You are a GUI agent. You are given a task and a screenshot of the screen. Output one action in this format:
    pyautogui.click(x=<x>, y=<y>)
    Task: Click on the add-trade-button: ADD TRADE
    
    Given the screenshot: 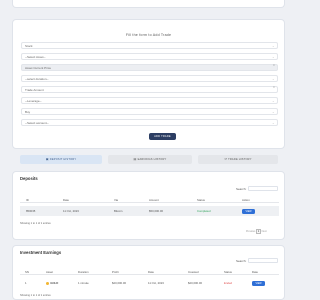 What is the action you would take?
    pyautogui.click(x=162, y=136)
    